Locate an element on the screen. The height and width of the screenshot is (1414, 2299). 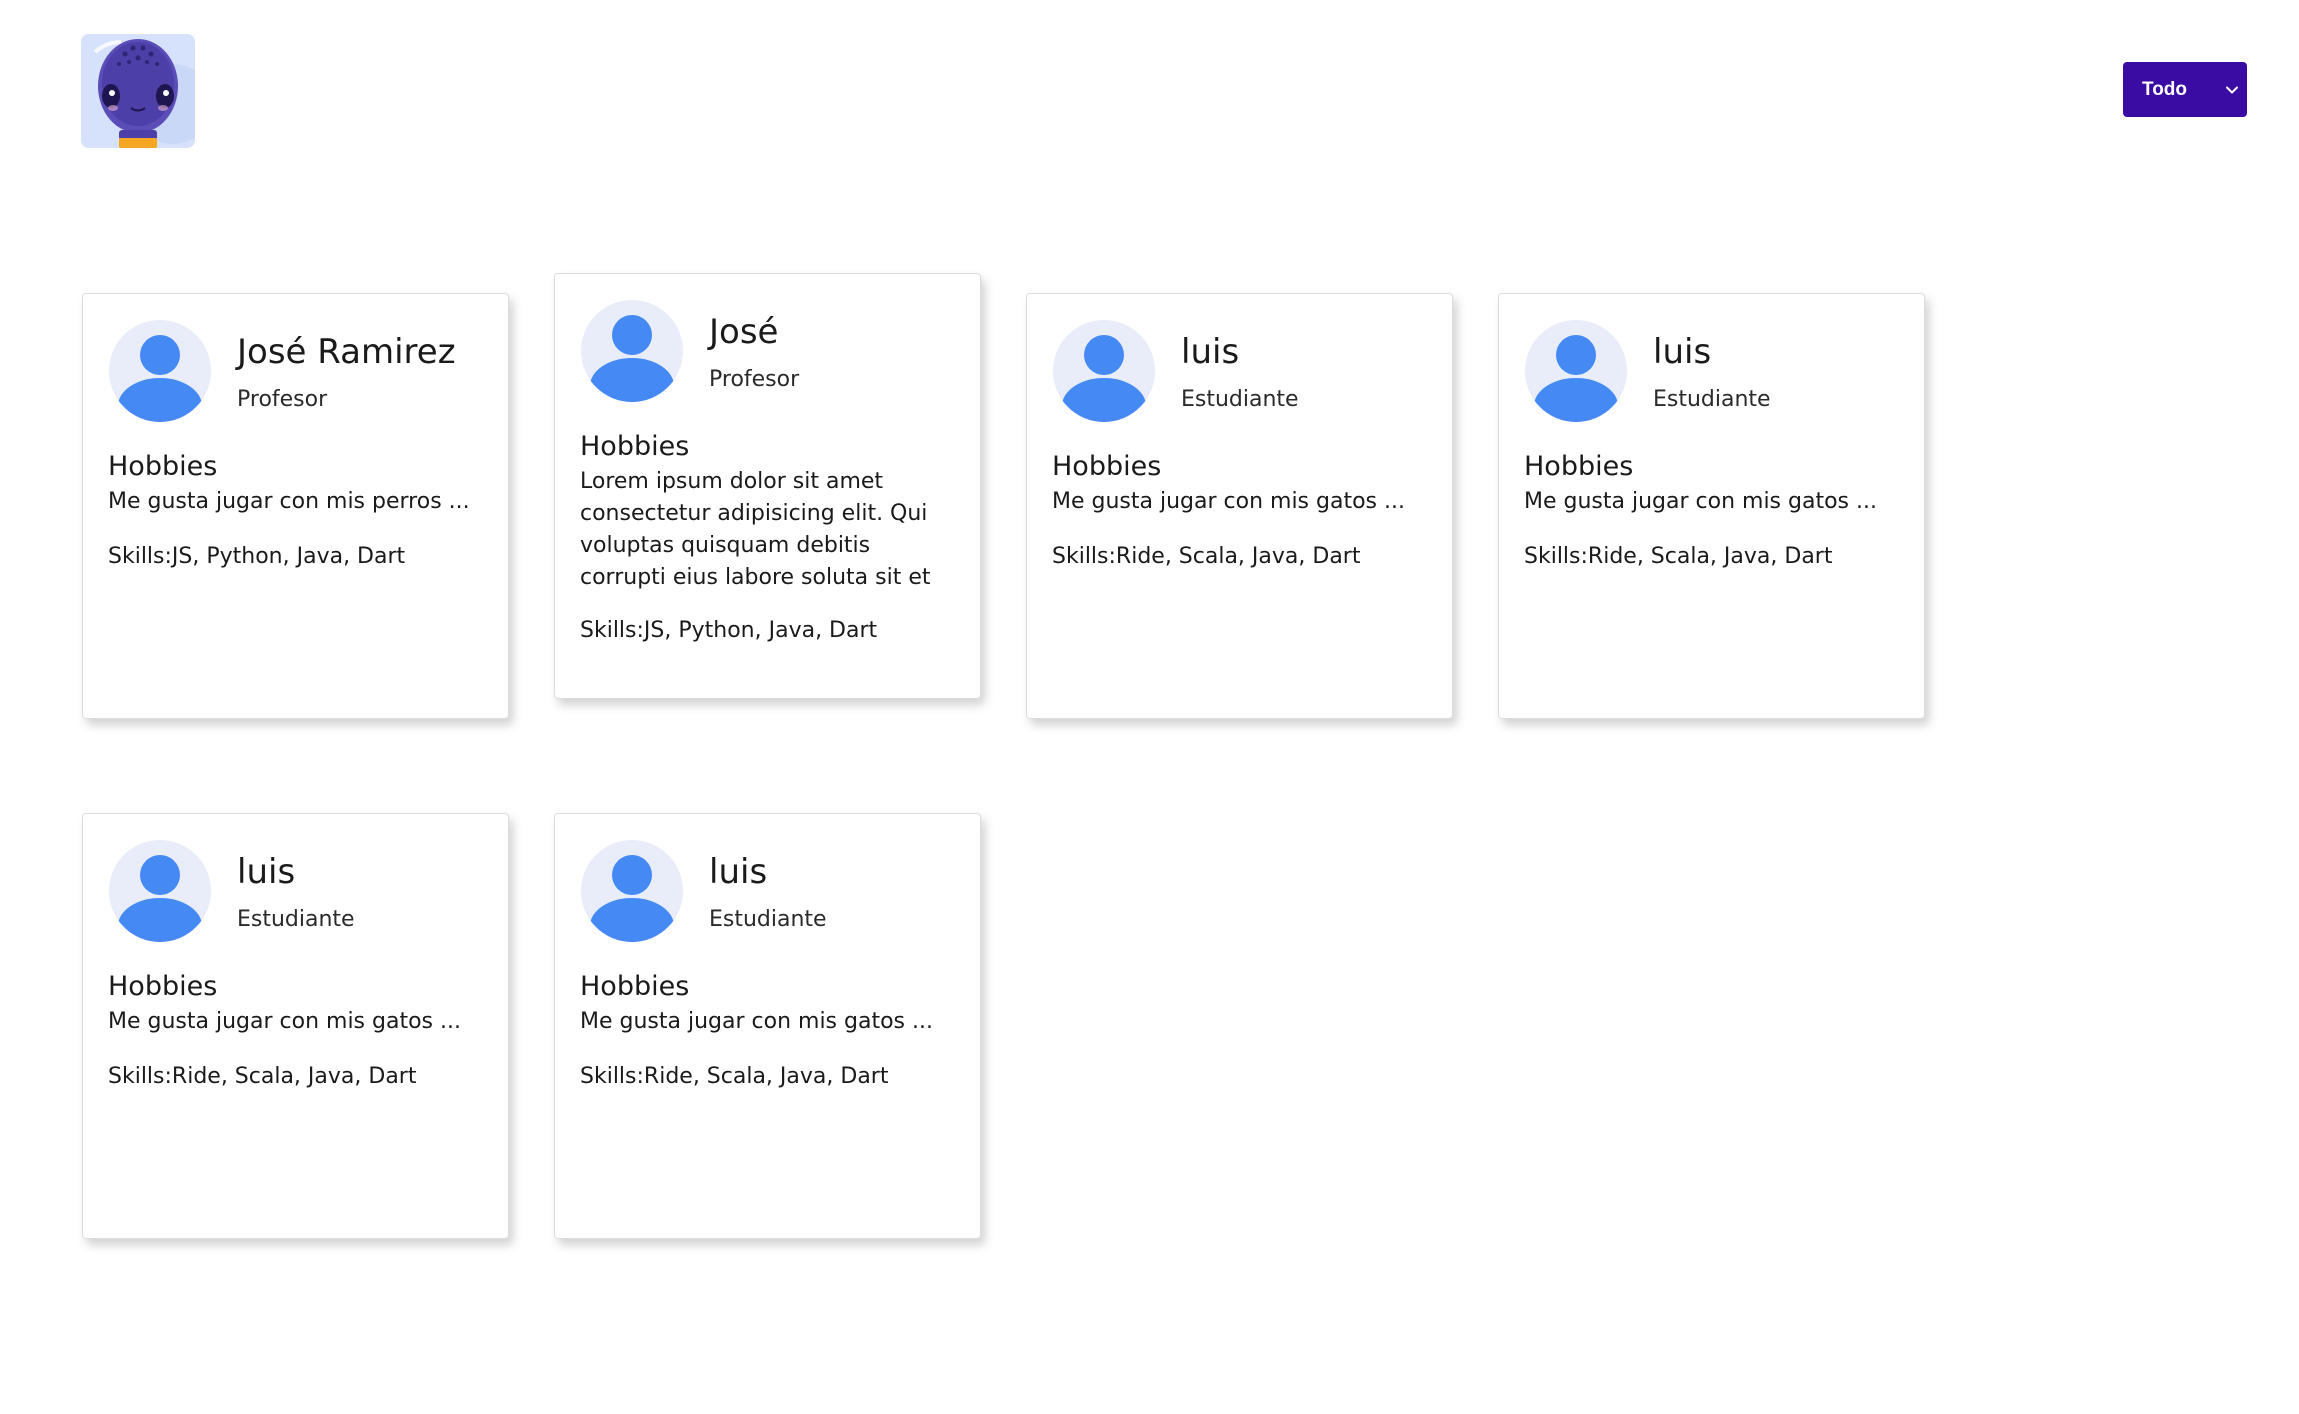
alien-avatar-icon is located at coordinates (138, 91).